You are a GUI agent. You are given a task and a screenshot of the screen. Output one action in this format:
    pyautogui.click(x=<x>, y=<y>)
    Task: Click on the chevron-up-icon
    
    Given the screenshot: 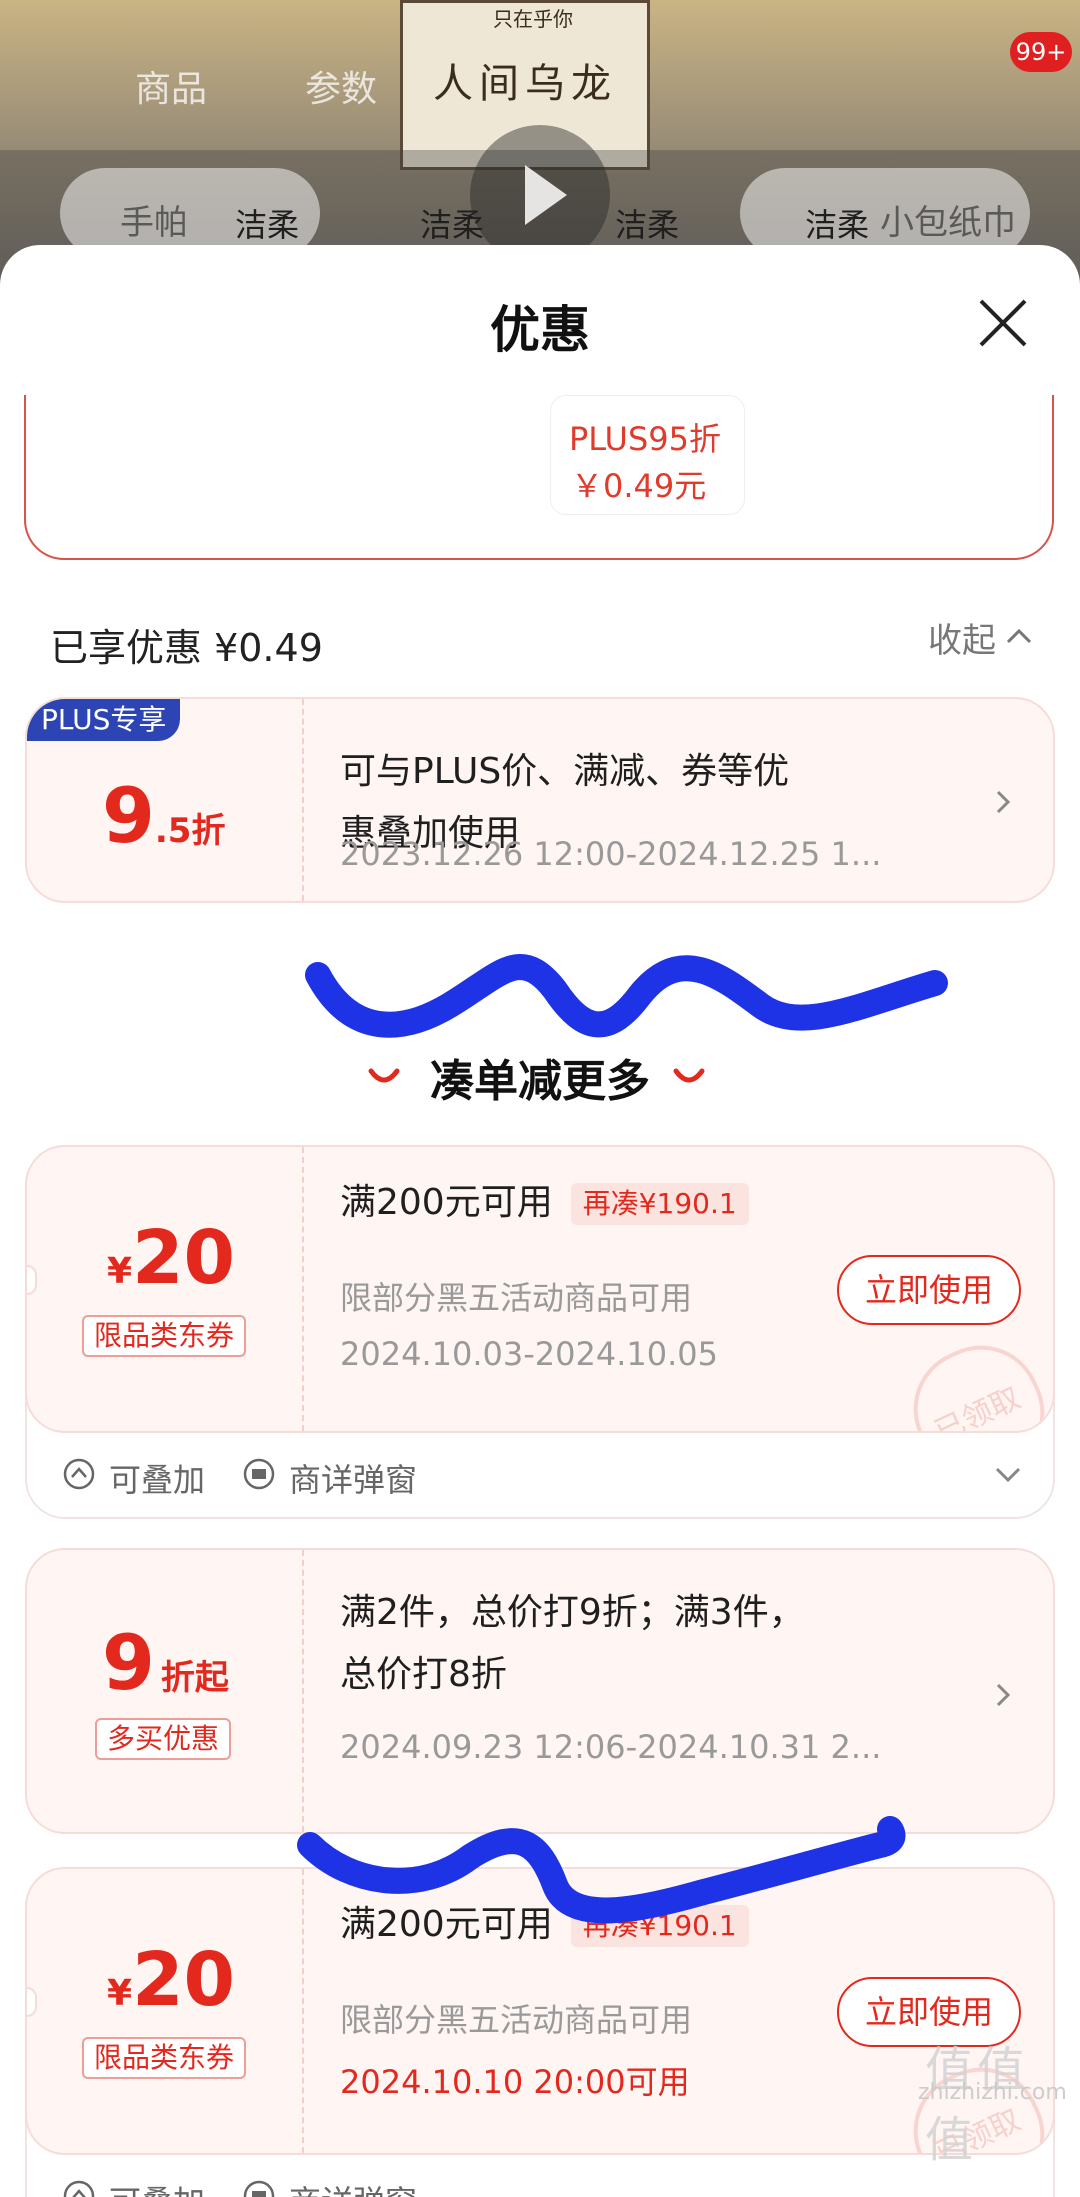 What is the action you would take?
    pyautogui.click(x=1019, y=636)
    